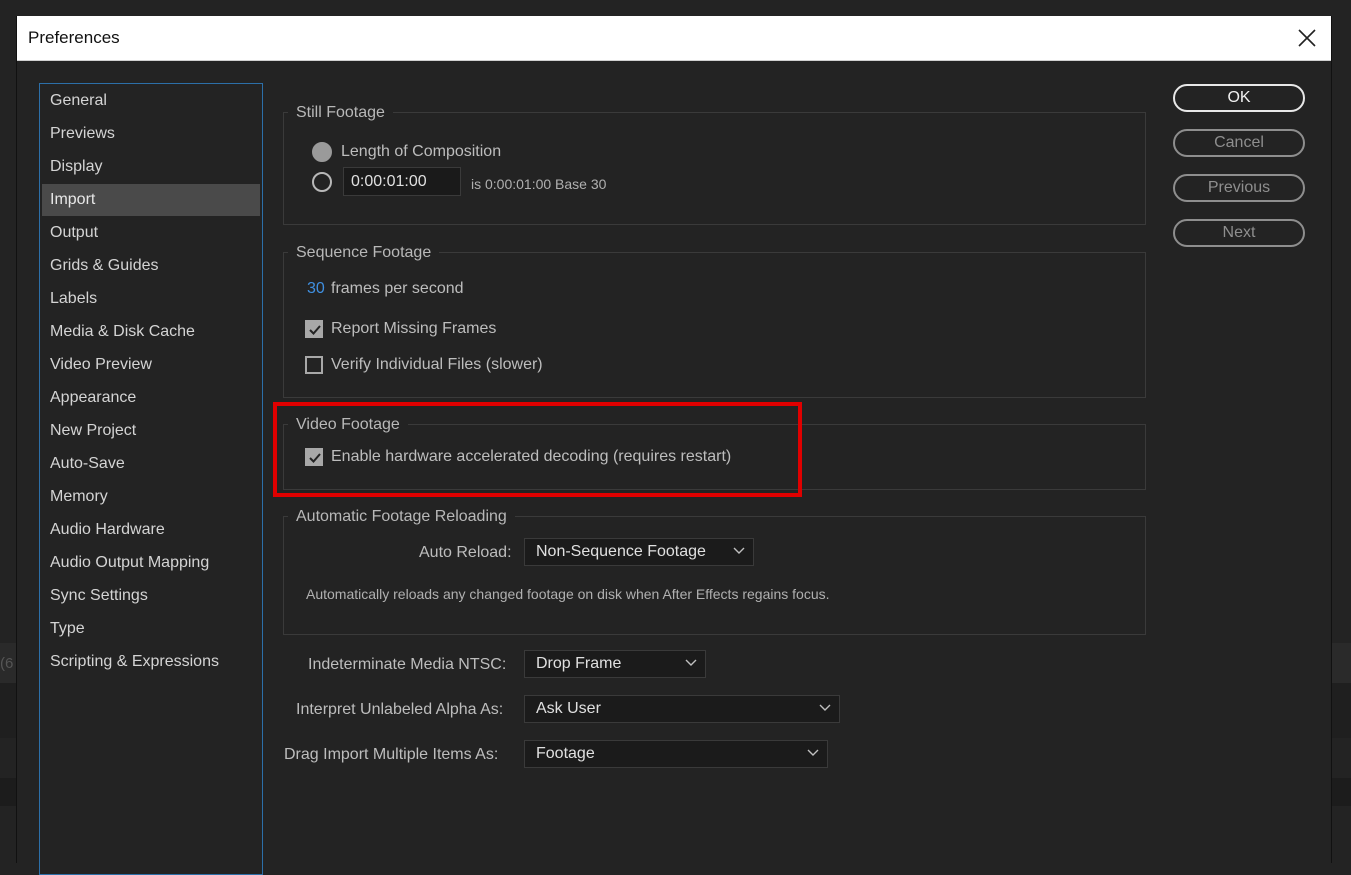  I want to click on sidebar-item-audio-output-mapping: Audio Output Mapping, so click(151, 563).